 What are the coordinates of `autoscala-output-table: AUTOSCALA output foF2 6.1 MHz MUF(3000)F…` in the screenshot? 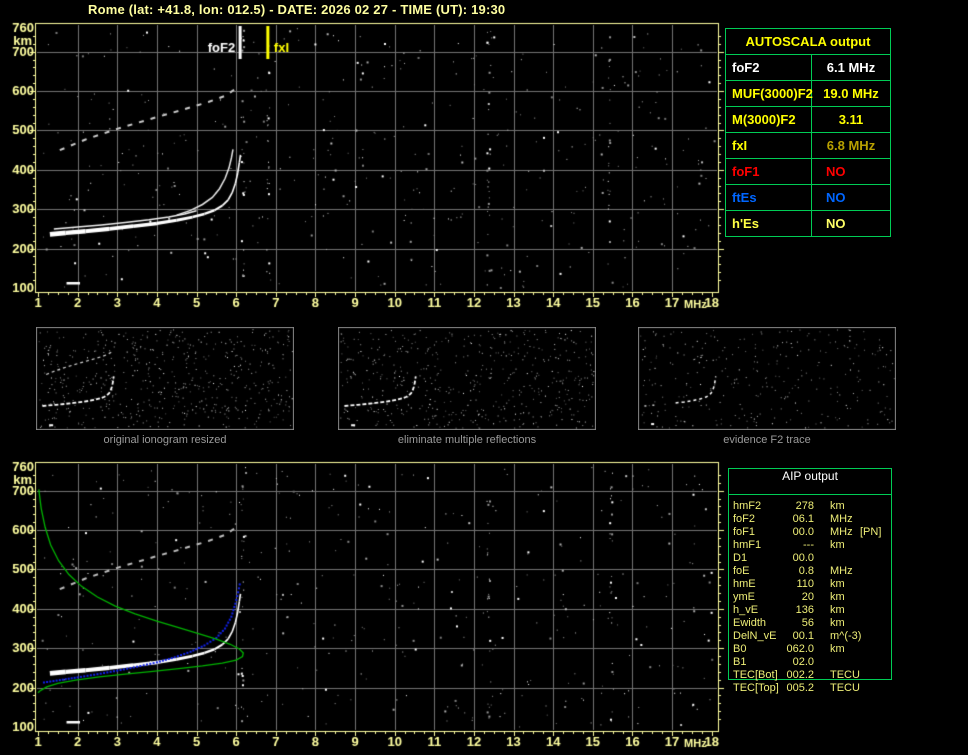 It's located at (808, 132).